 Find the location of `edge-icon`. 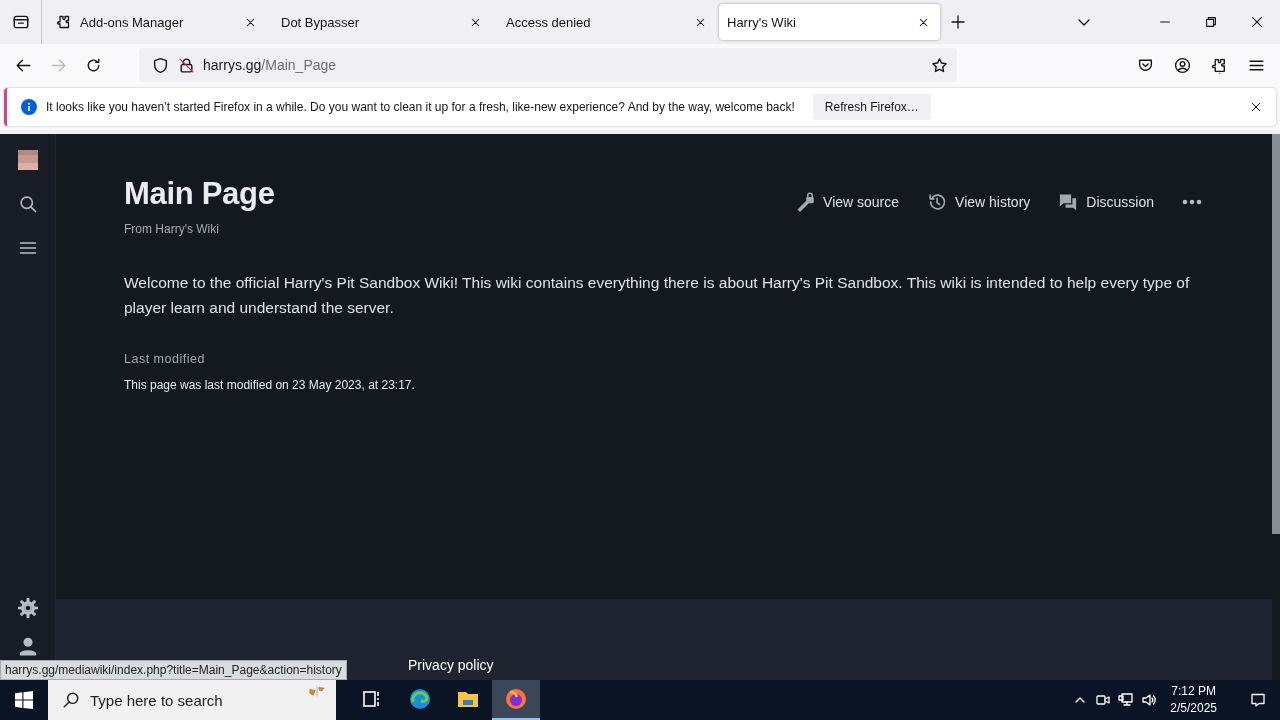

edge-icon is located at coordinates (420, 699).